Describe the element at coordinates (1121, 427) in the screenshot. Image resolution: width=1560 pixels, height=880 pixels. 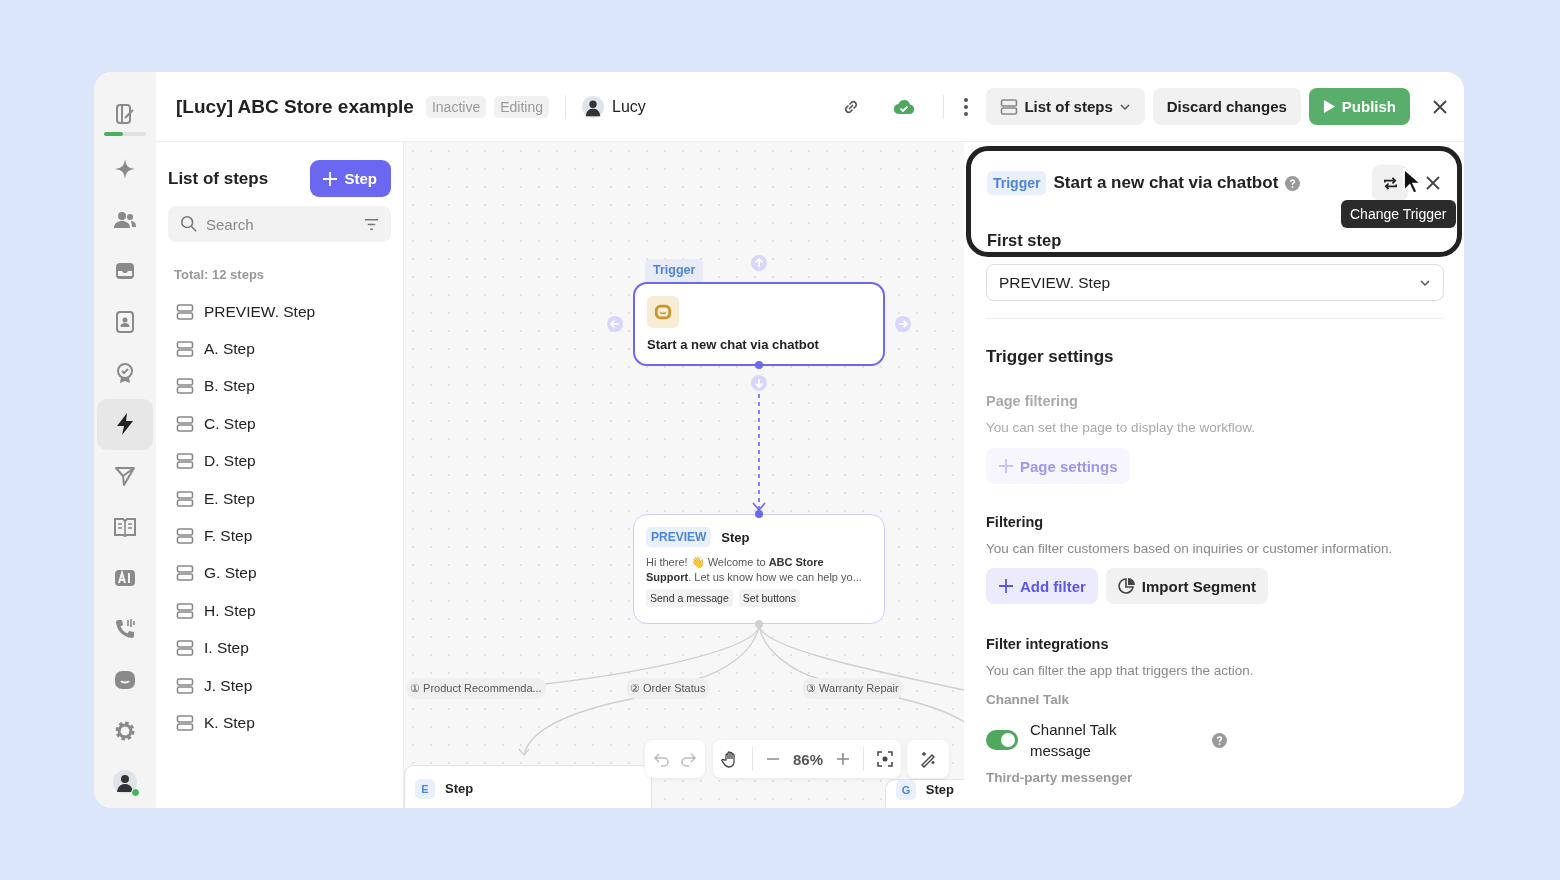
I see `section-description: You can set the page to display the workflow.` at that location.